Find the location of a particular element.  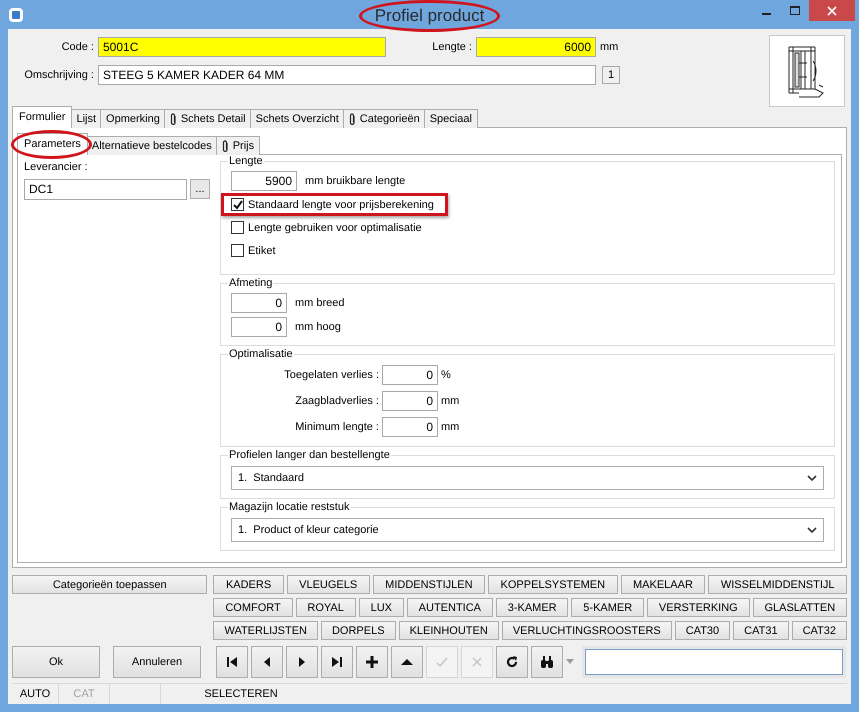

group-title: Magazijn locatie reststuk is located at coordinates (289, 507).